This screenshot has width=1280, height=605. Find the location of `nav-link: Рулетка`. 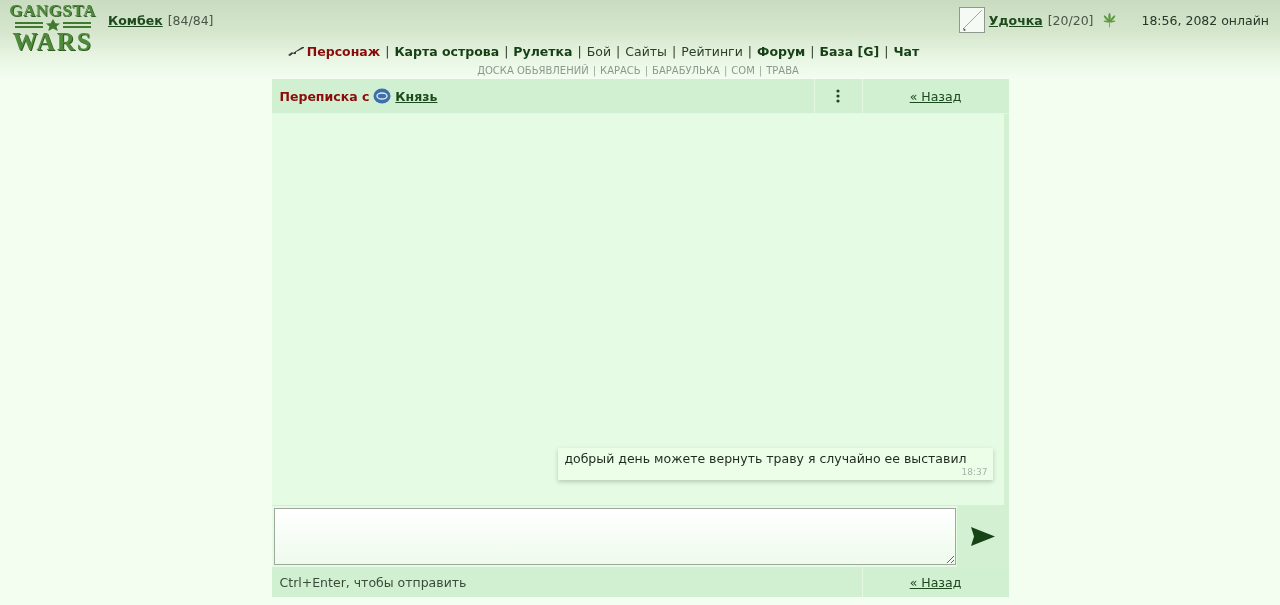

nav-link: Рулетка is located at coordinates (543, 51).